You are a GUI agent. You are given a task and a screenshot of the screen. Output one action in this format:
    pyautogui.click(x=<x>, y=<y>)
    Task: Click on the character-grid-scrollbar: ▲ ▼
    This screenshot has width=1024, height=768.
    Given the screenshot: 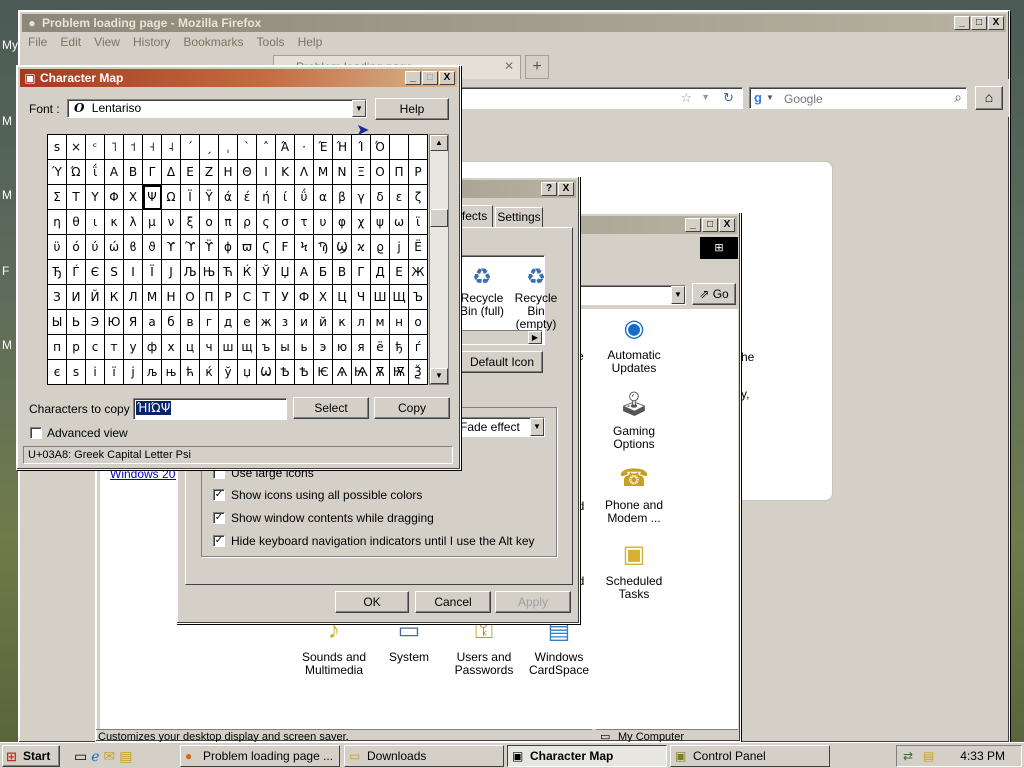 What is the action you would take?
    pyautogui.click(x=439, y=259)
    